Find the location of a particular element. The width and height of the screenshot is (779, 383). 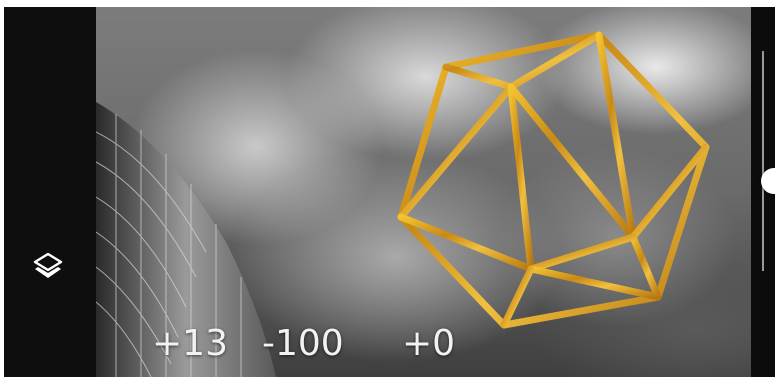

adjustment-values: +2 +13 -100 +0 is located at coordinates (376, 344).